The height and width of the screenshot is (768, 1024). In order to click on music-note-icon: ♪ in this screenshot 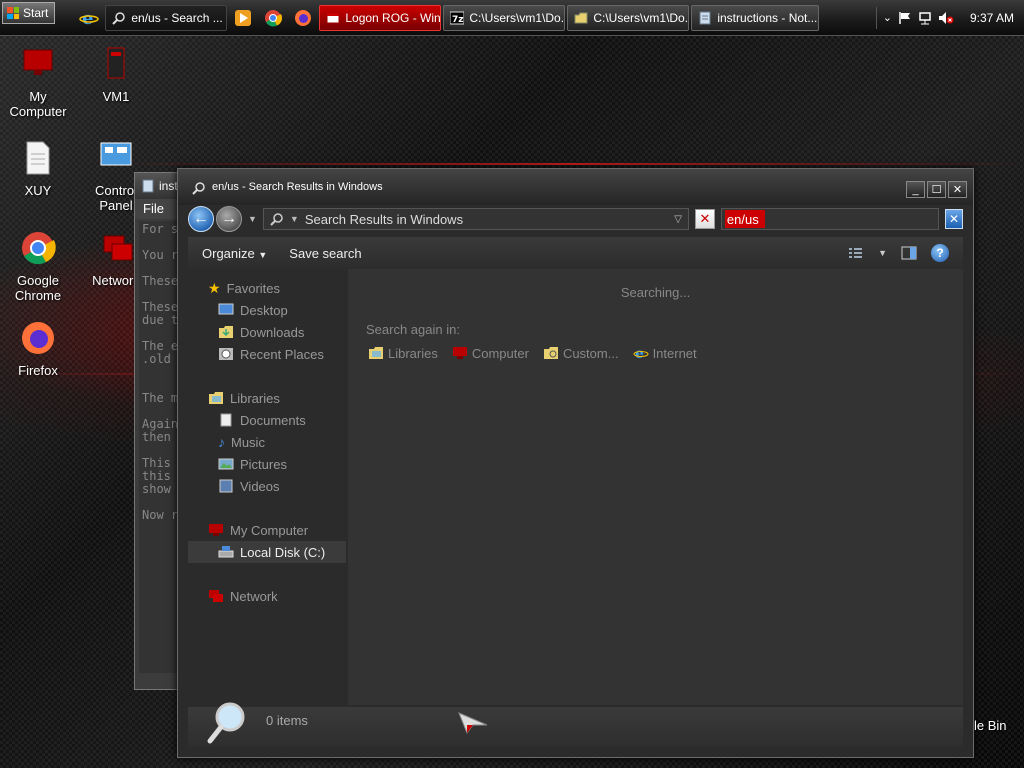, I will do `click(221, 442)`.